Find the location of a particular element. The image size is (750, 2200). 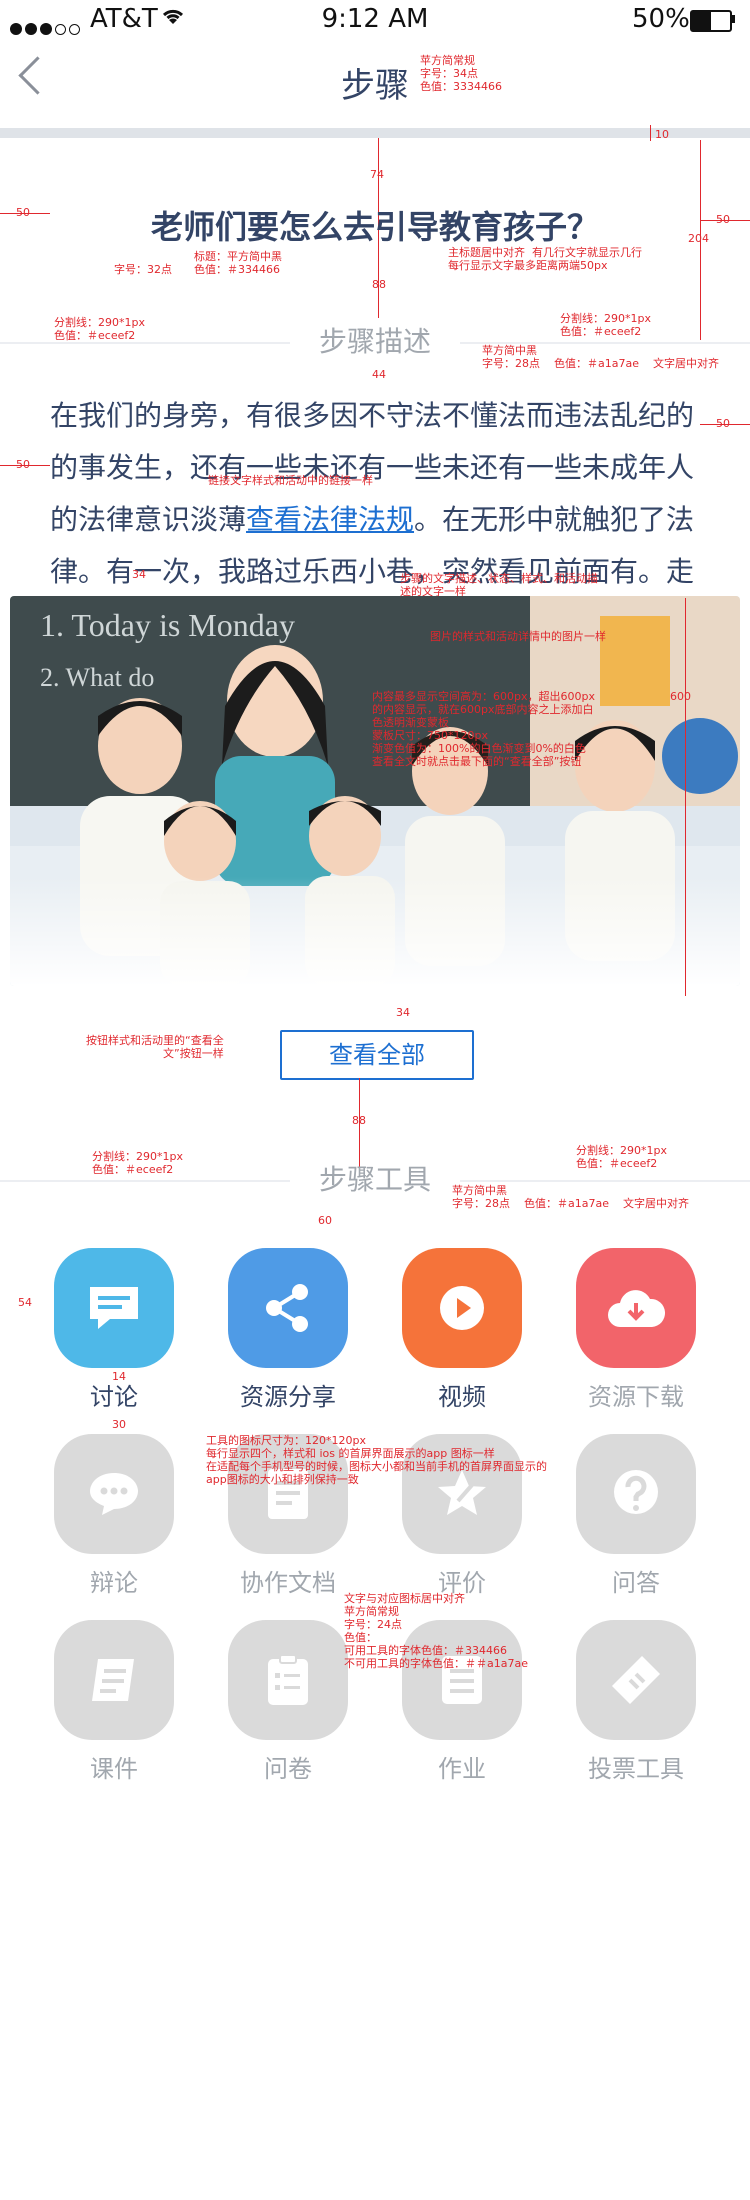

question-icon is located at coordinates (636, 1494).